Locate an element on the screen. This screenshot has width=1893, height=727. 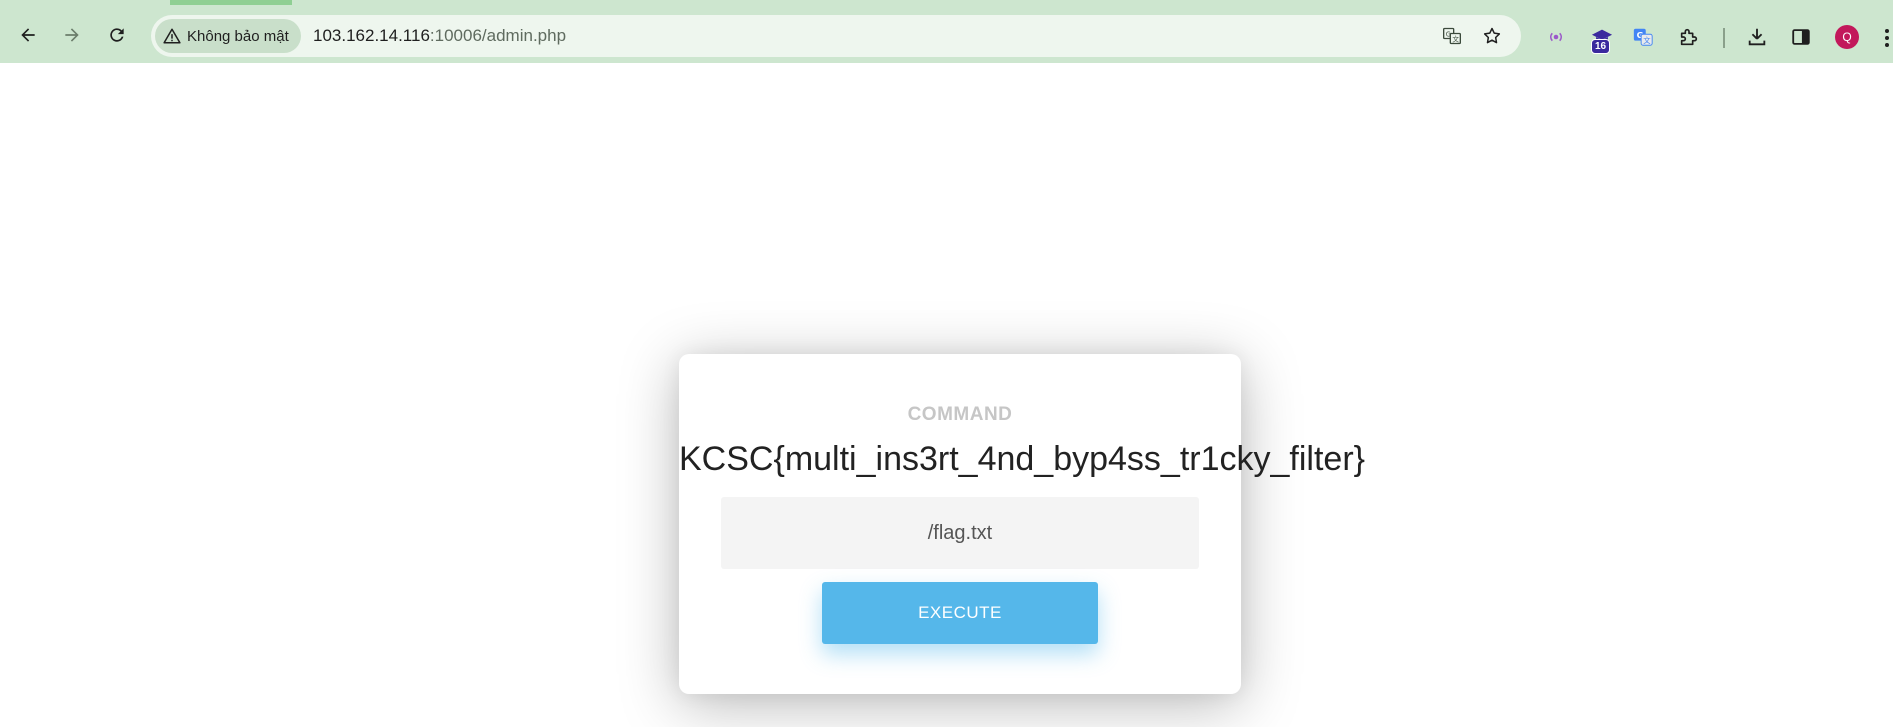
translate-button: G文 is located at coordinates (1452, 36).